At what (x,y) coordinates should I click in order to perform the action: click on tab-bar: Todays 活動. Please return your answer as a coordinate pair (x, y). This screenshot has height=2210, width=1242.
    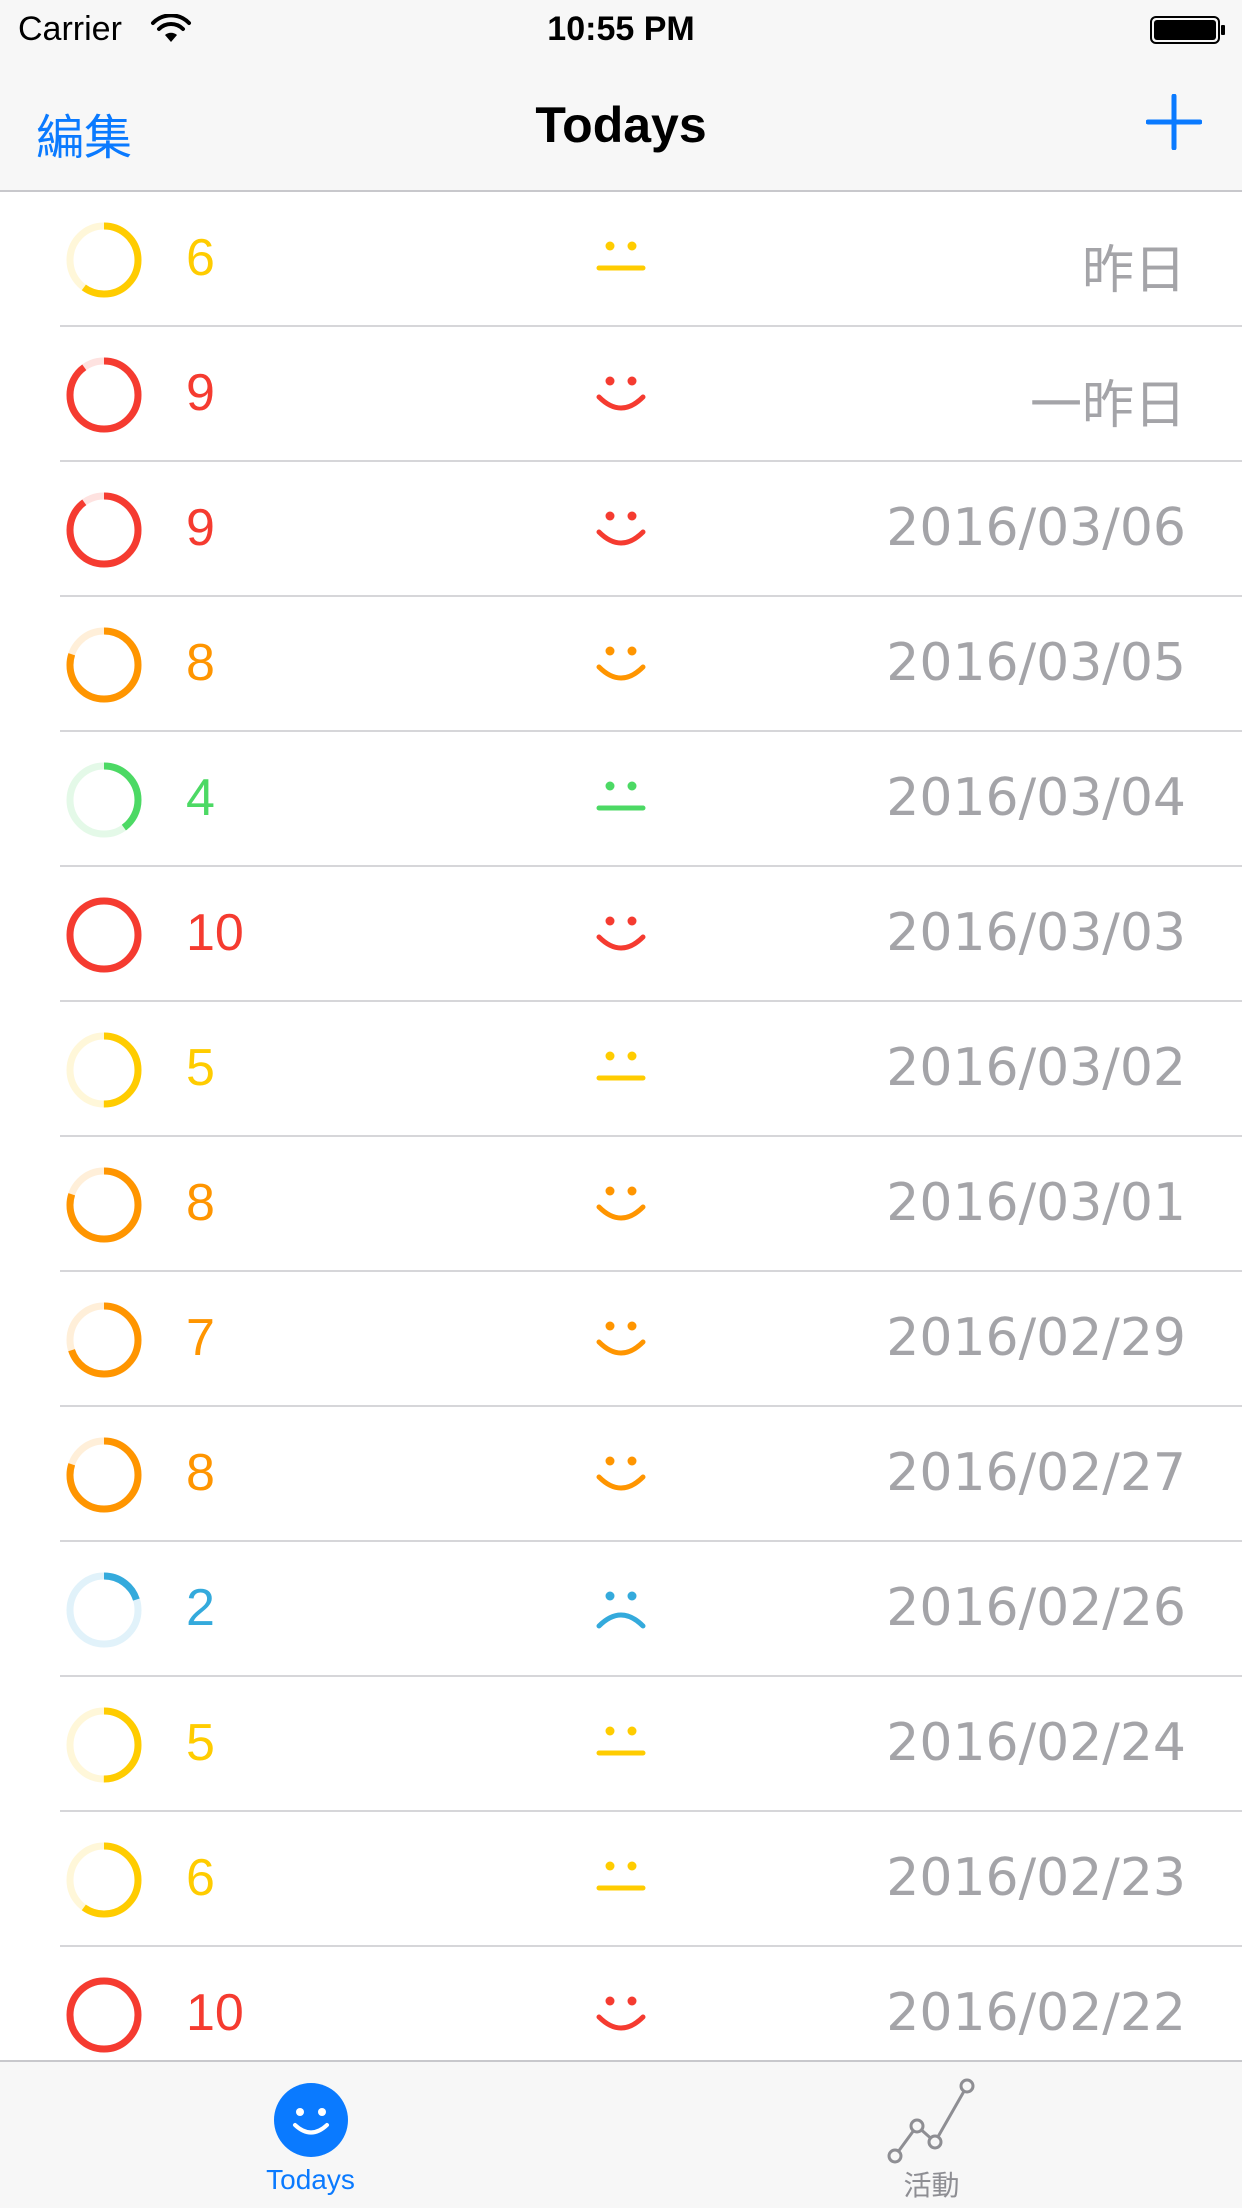
    Looking at the image, I should click on (621, 2134).